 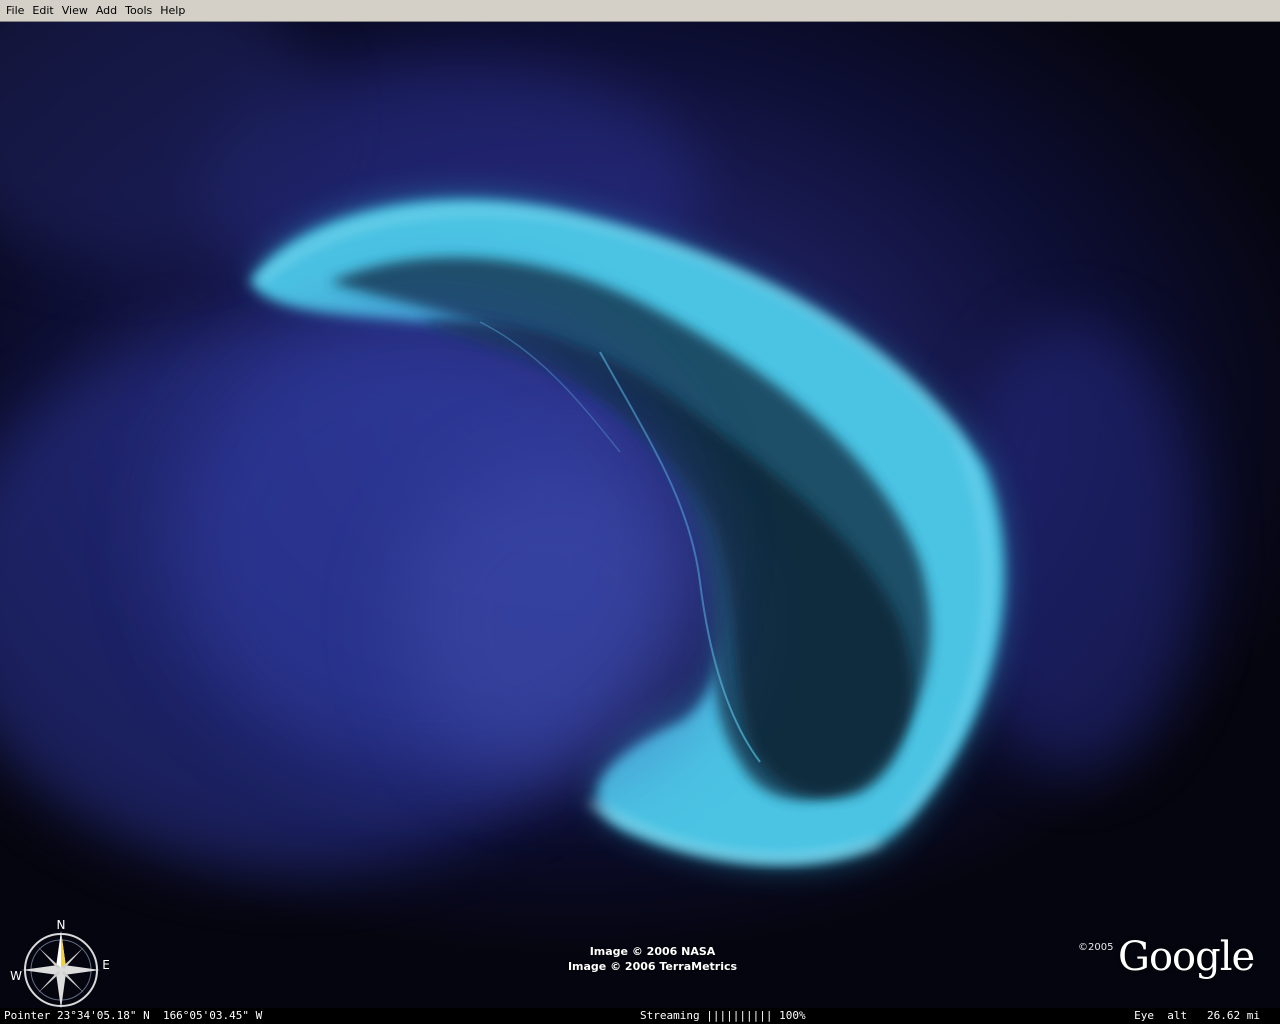 I want to click on menu-edit: Edit, so click(x=42, y=10).